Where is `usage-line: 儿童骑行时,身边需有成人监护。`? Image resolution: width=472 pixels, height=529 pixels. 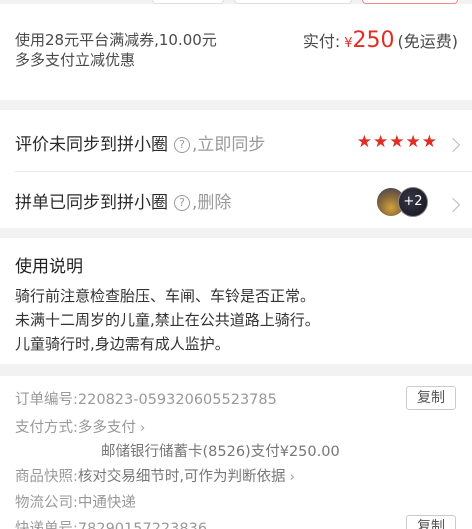
usage-line: 儿童骑行时,身边需有成人监护。 is located at coordinates (122, 344).